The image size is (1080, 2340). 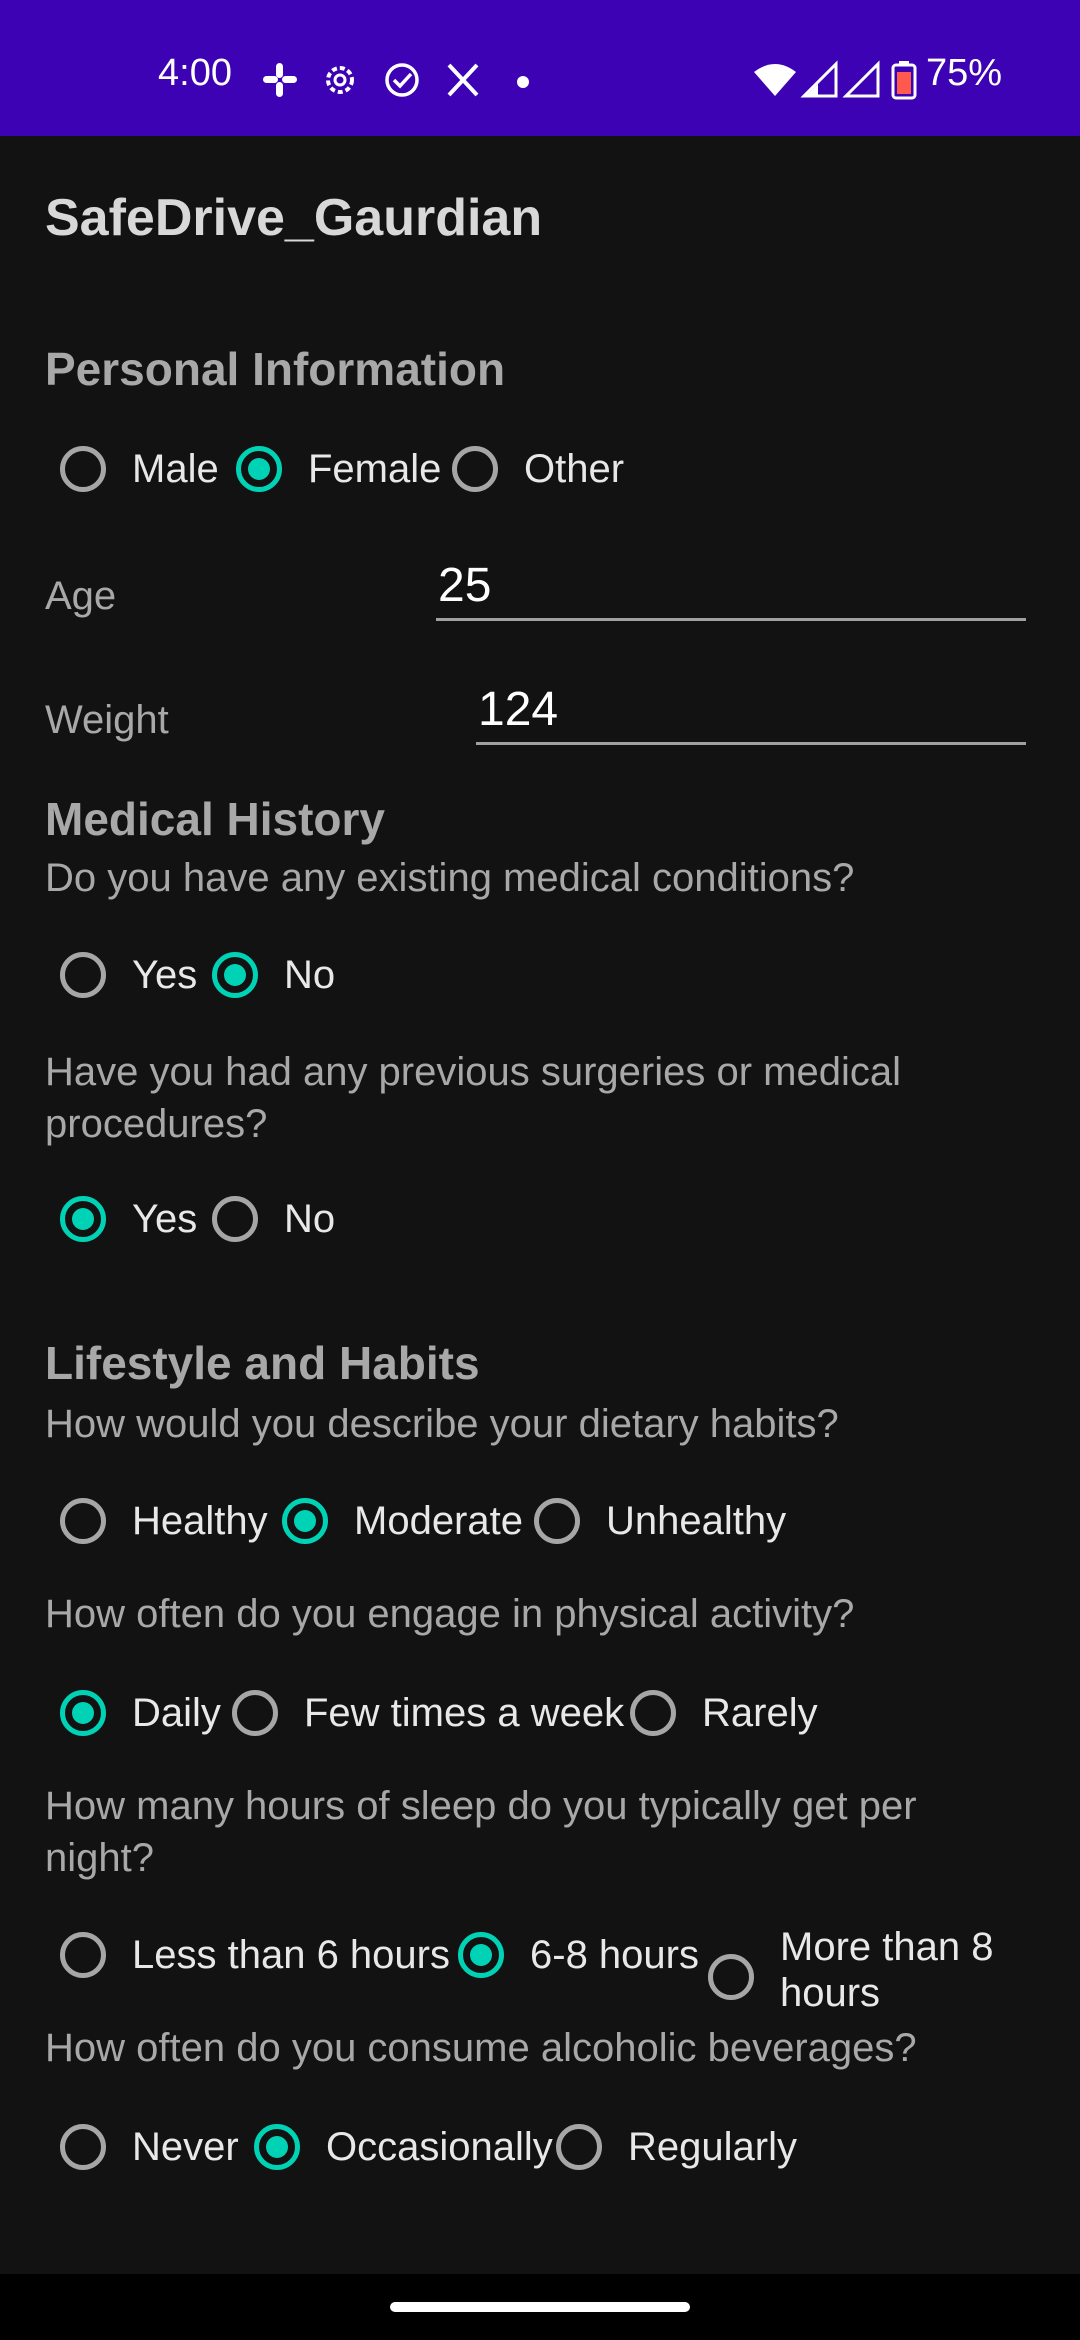 I want to click on settings-icon, so click(x=340, y=80).